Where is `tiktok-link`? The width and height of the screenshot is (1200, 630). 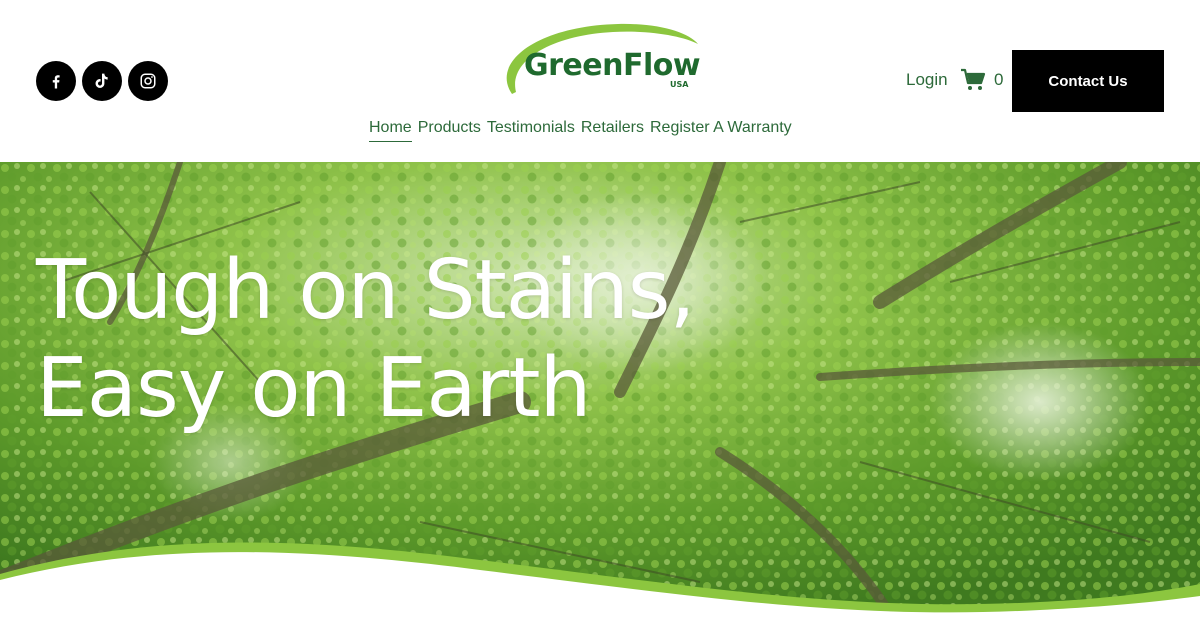 tiktok-link is located at coordinates (102, 81).